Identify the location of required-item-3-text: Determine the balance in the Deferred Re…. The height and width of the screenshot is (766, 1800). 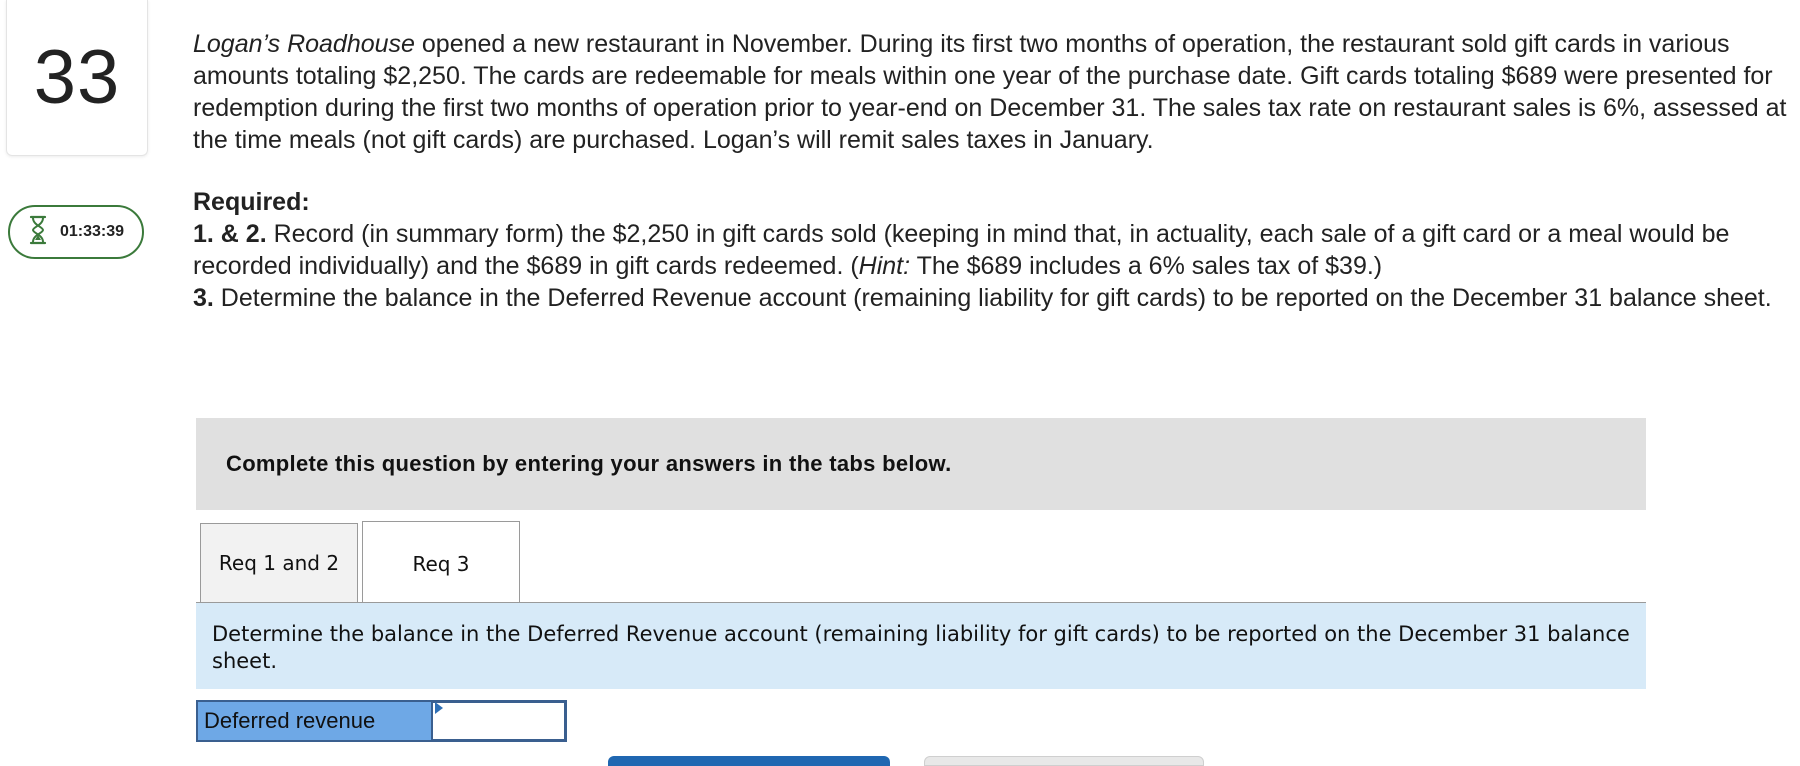
(992, 298).